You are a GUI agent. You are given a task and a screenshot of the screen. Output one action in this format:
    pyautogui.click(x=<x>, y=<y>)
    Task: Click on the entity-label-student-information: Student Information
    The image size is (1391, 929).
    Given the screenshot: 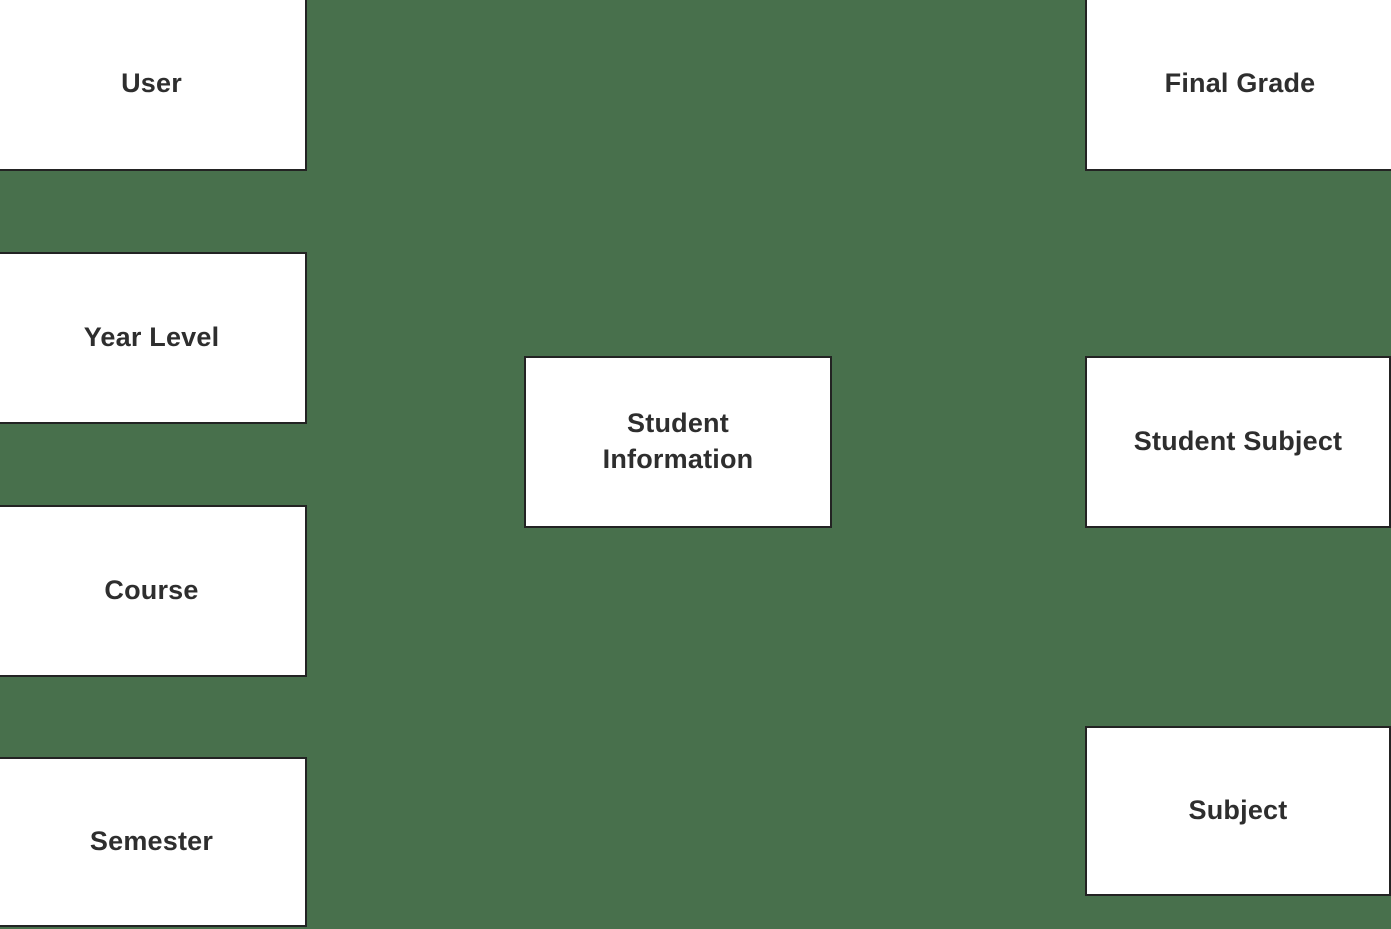 What is the action you would take?
    pyautogui.click(x=678, y=441)
    